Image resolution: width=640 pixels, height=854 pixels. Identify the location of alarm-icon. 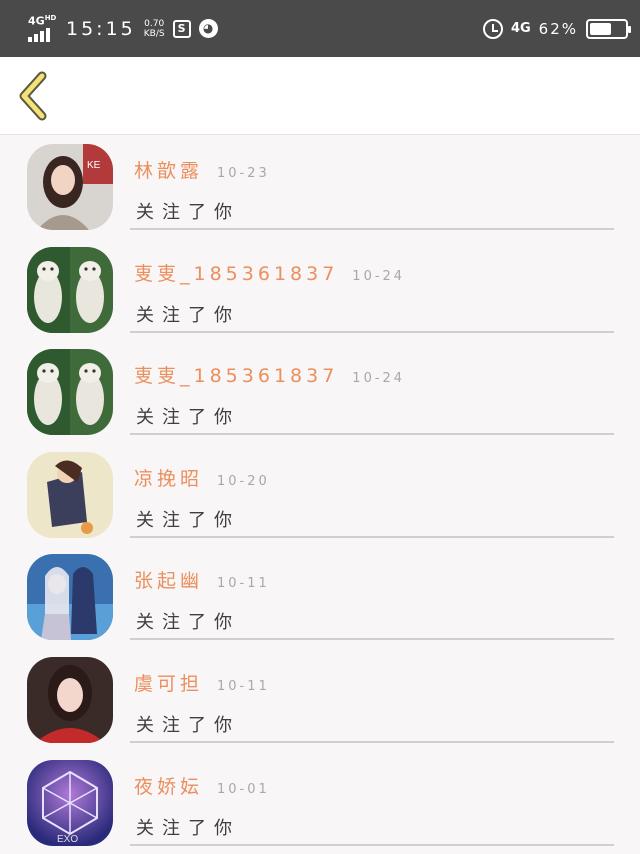
(492, 28).